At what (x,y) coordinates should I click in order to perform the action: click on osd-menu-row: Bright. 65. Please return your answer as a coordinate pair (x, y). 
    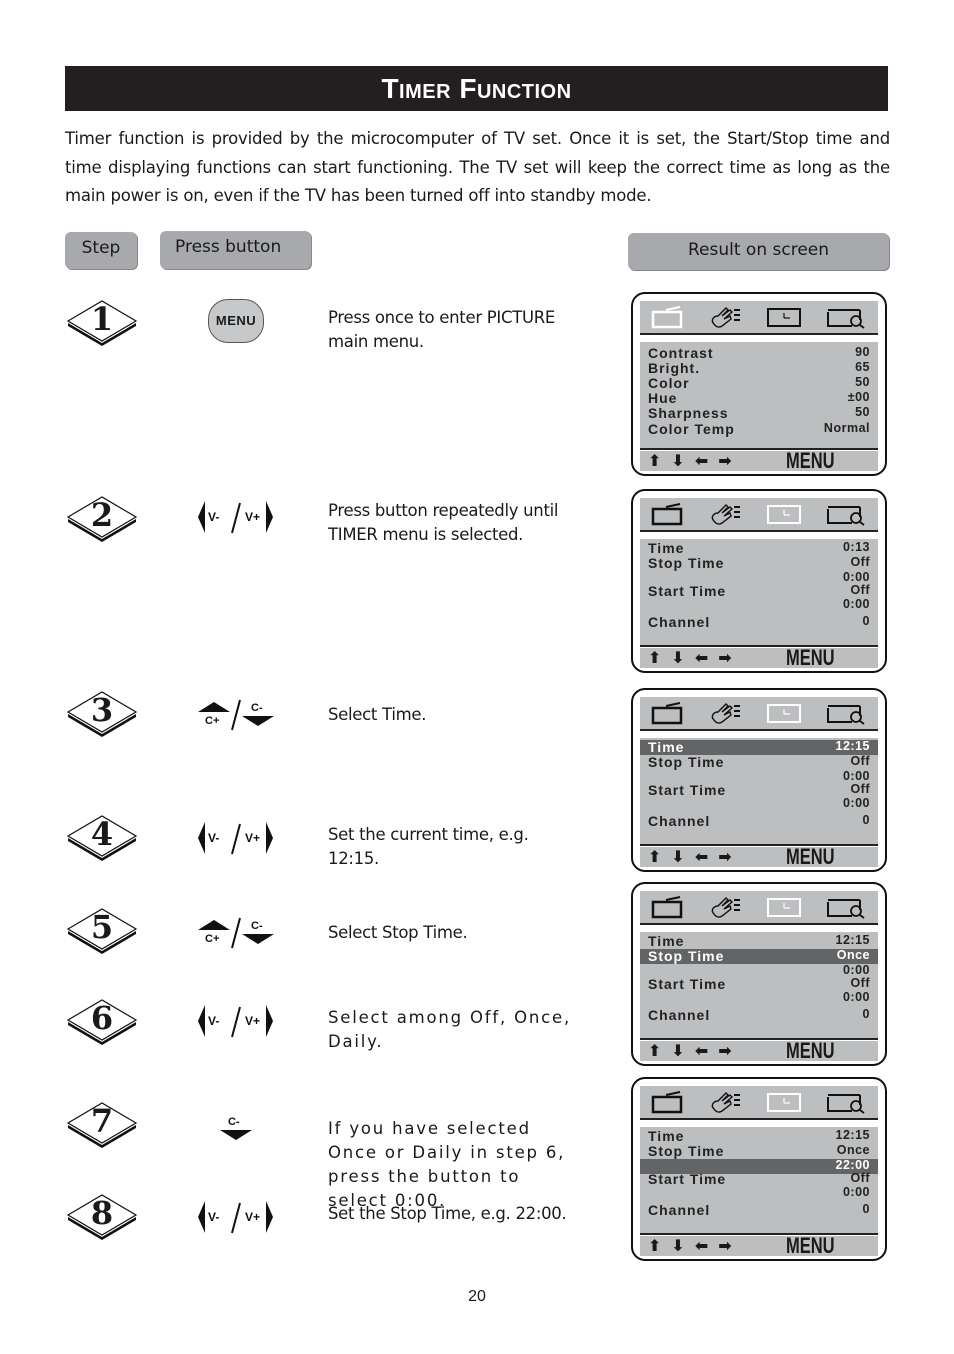
    Looking at the image, I should click on (759, 368).